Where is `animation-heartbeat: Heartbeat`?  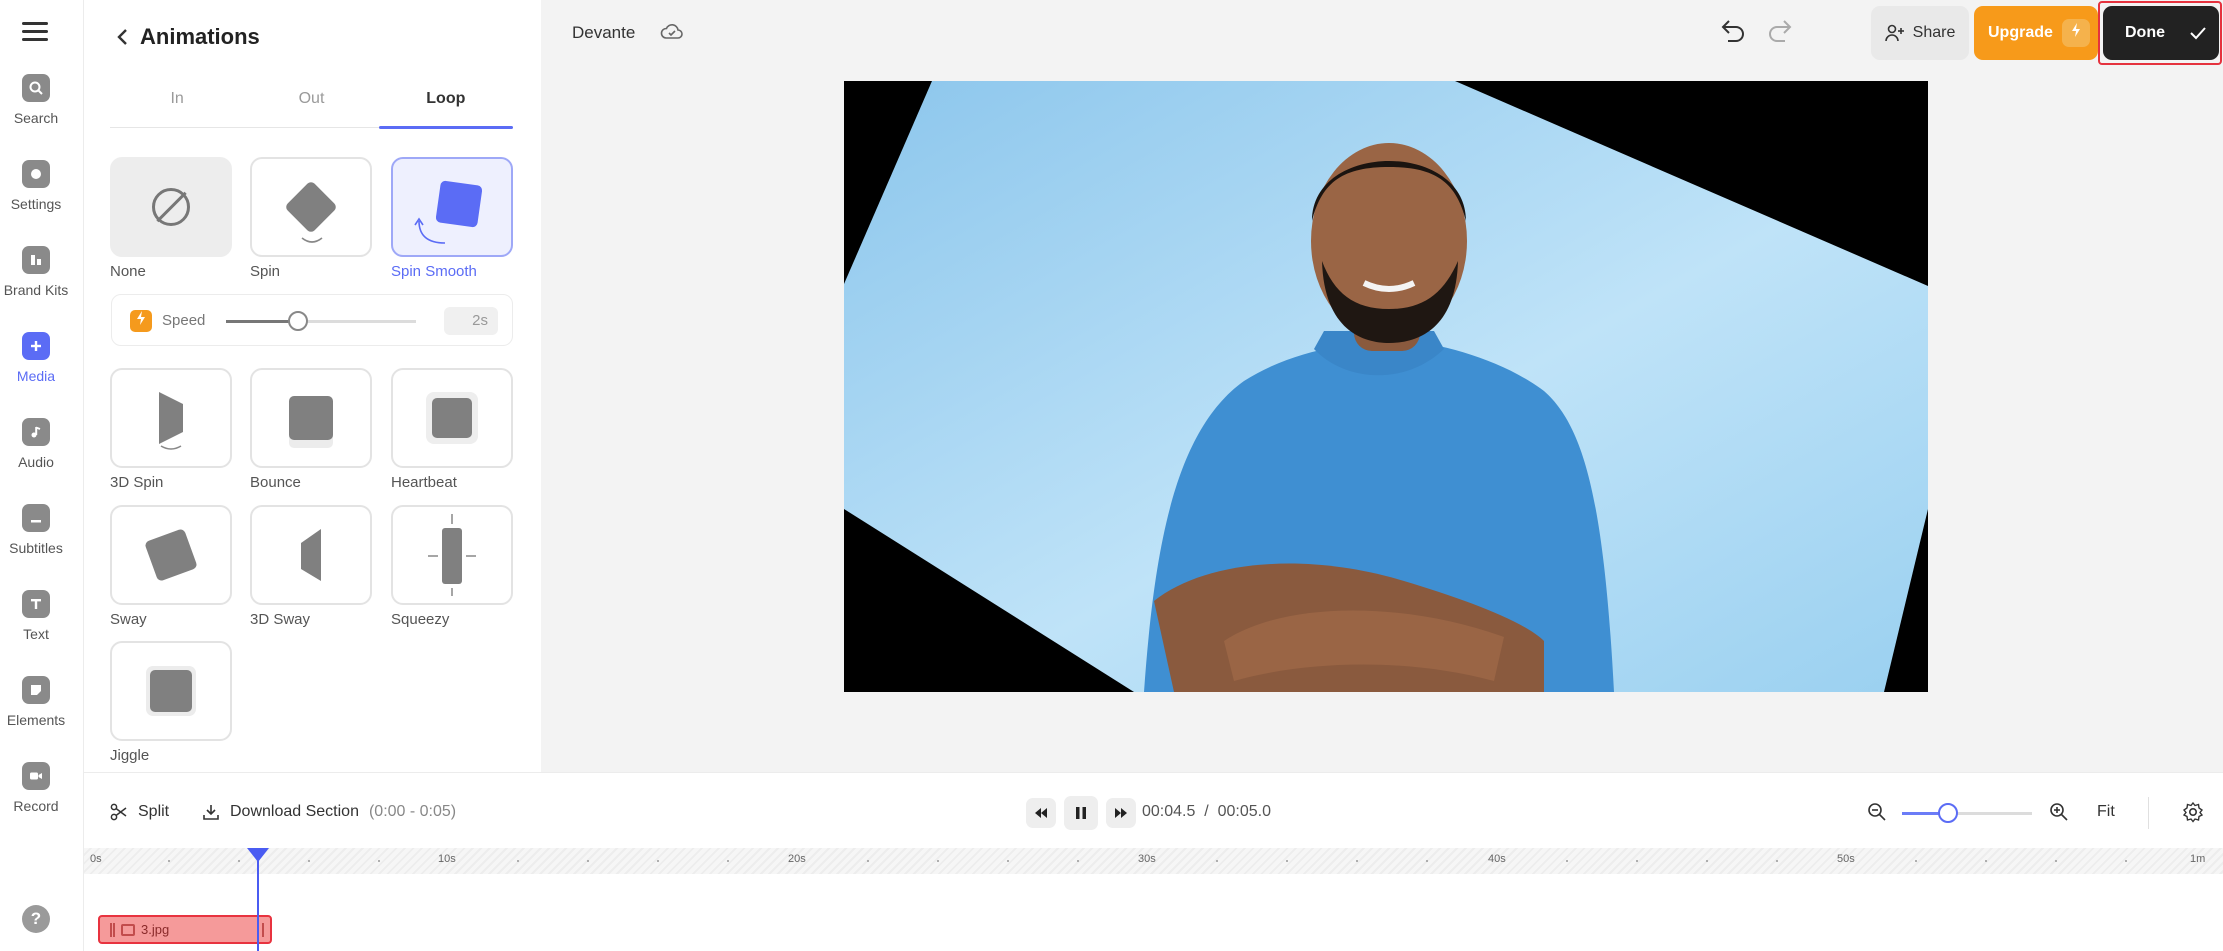
animation-heartbeat: Heartbeat is located at coordinates (452, 429).